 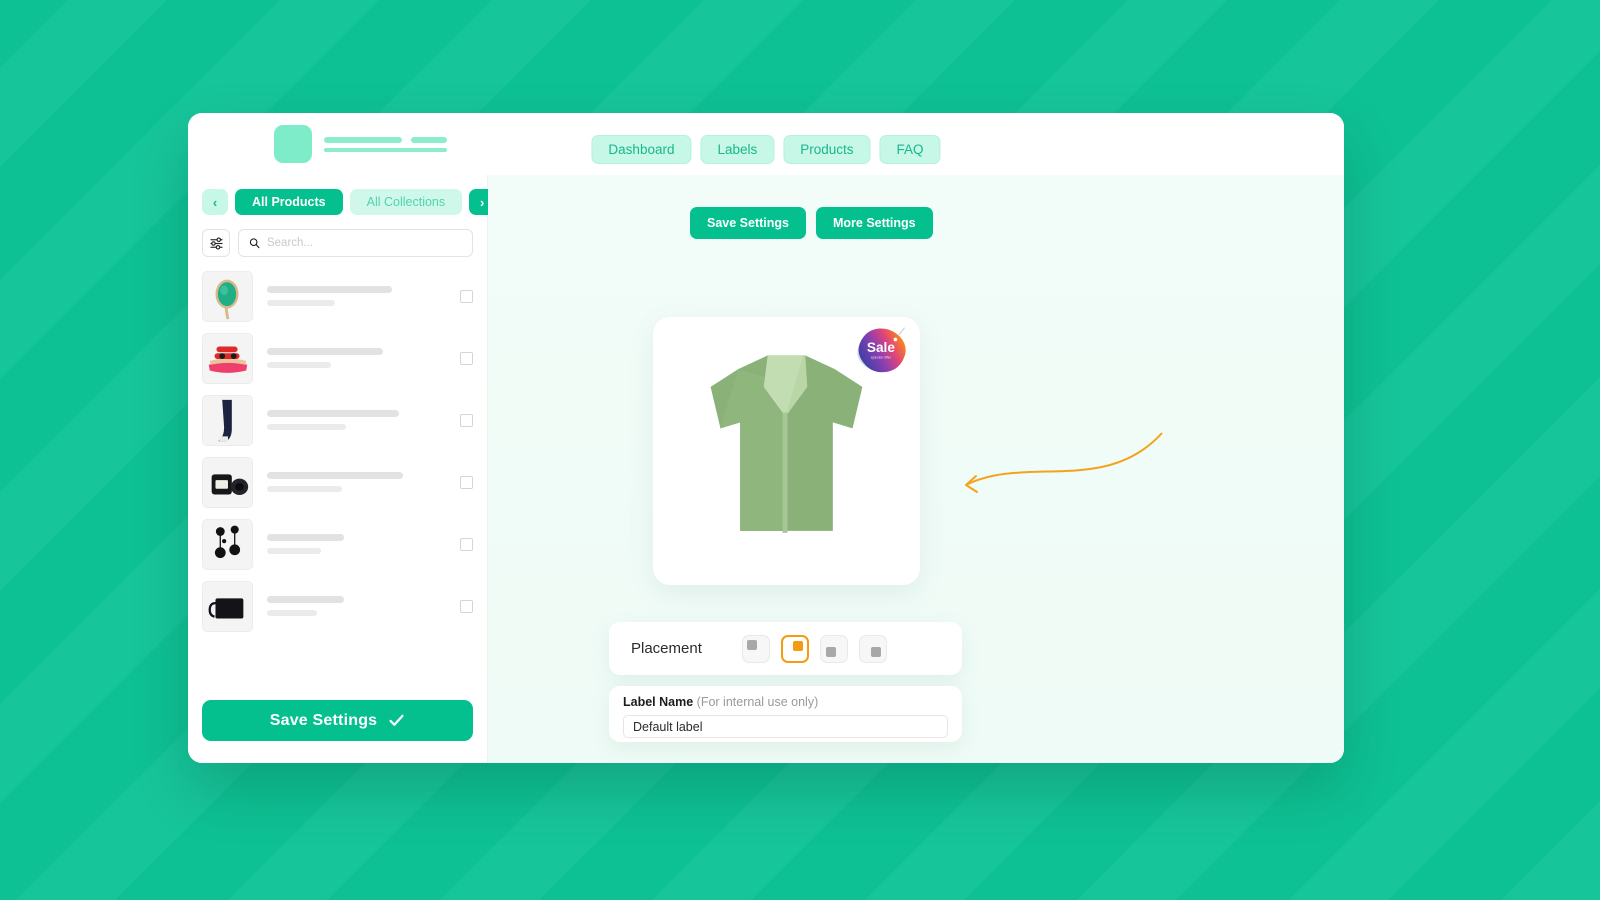 What do you see at coordinates (293, 144) in the screenshot?
I see `app-logo` at bounding box center [293, 144].